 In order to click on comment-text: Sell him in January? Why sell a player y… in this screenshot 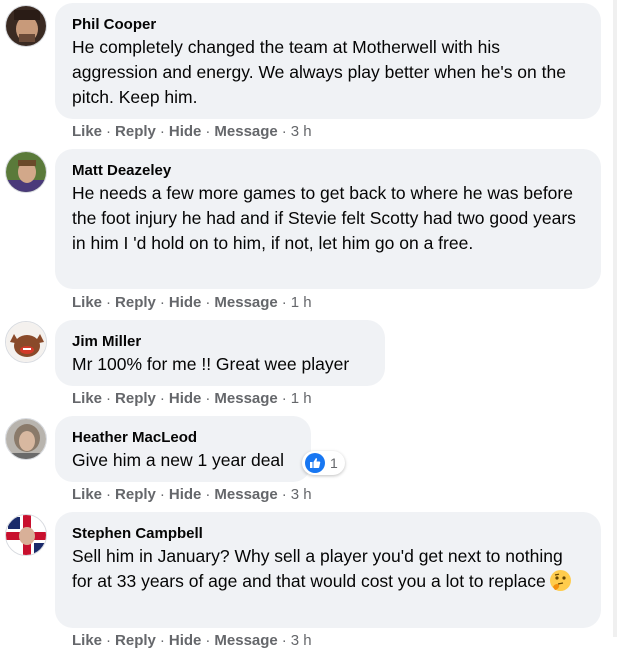, I will do `click(328, 569)`.